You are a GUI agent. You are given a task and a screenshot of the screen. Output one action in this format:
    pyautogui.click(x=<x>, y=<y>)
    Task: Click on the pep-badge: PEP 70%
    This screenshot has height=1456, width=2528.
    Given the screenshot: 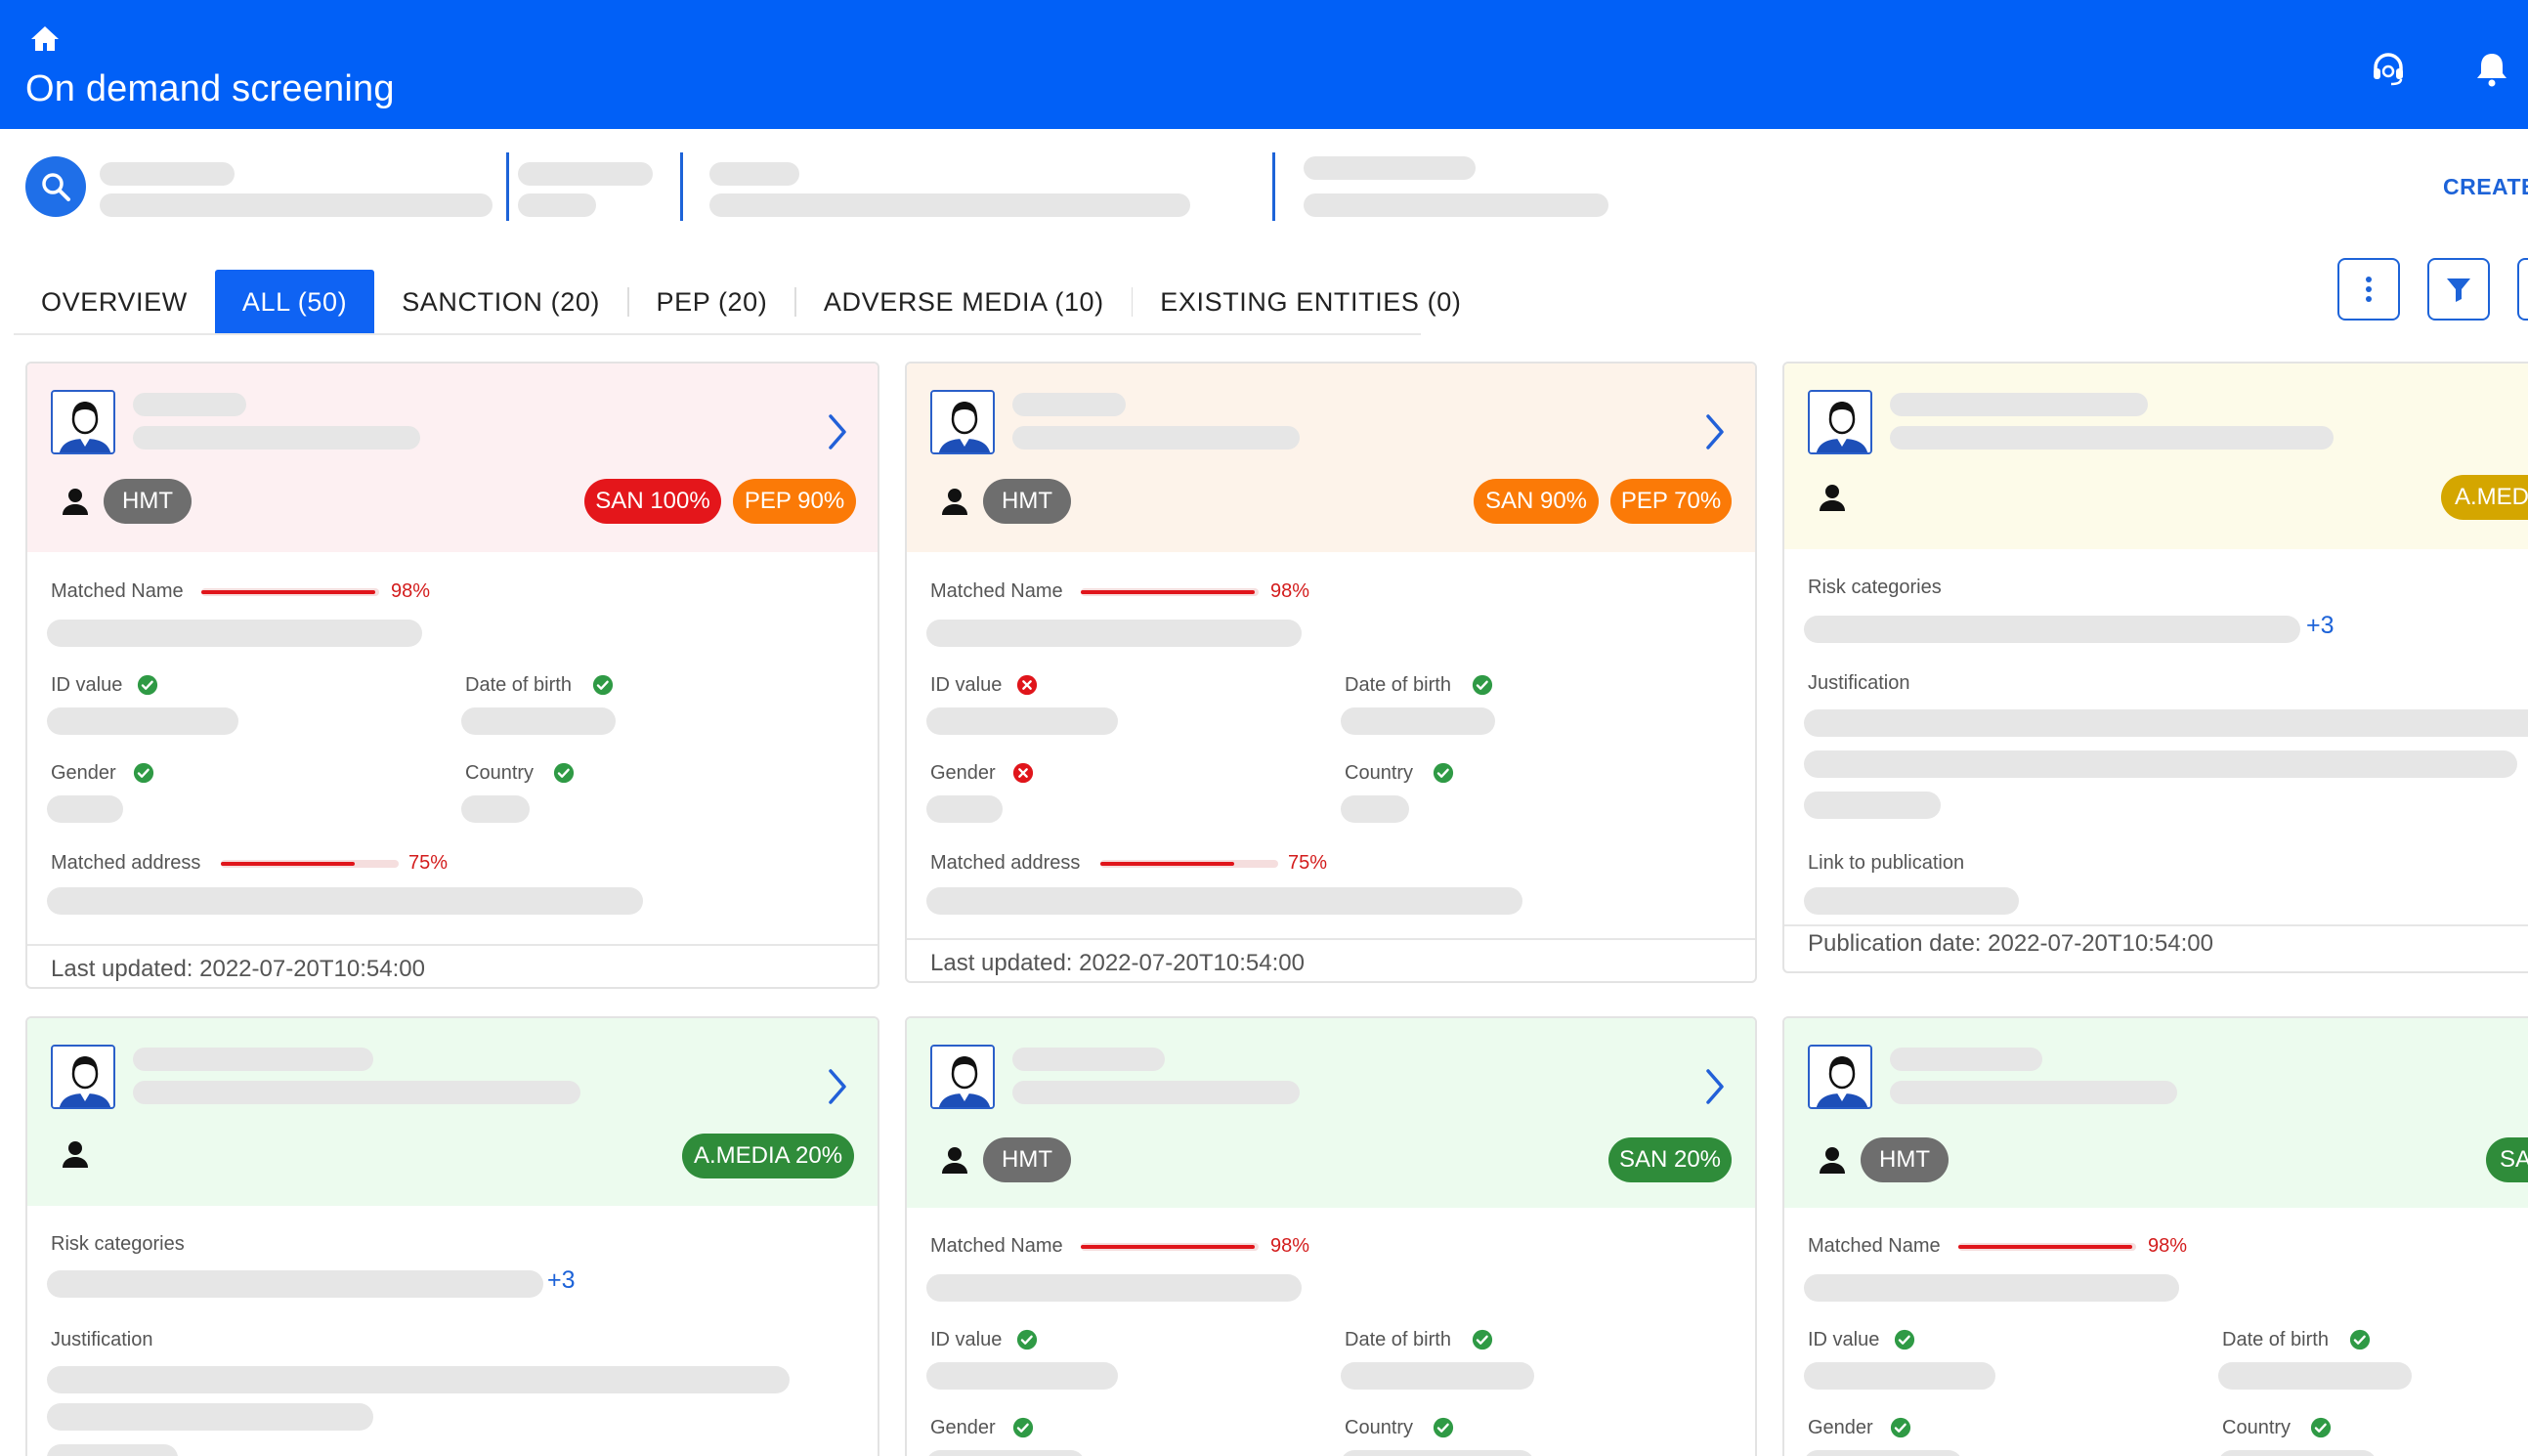 What is the action you would take?
    pyautogui.click(x=1671, y=501)
    